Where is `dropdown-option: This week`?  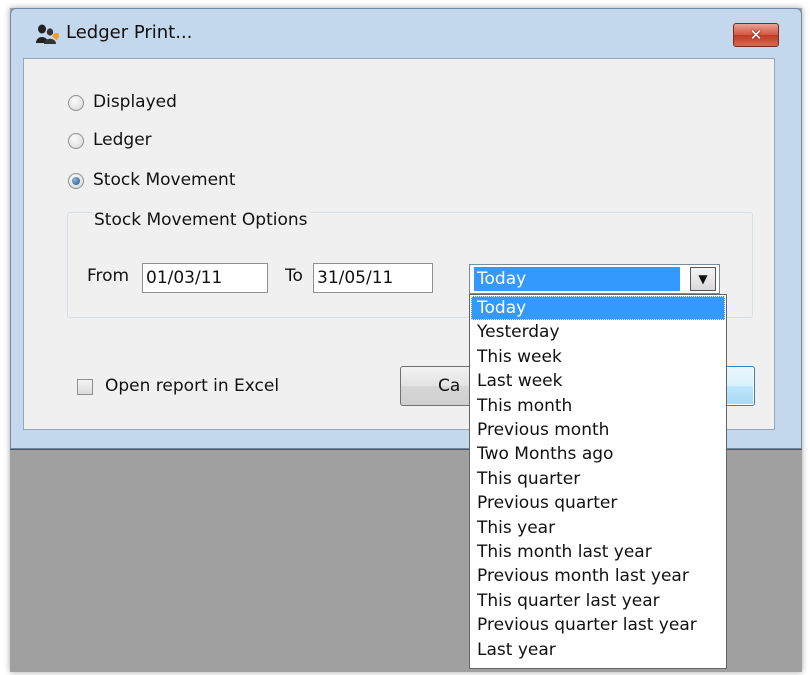
dropdown-option: This week is located at coordinates (598, 357).